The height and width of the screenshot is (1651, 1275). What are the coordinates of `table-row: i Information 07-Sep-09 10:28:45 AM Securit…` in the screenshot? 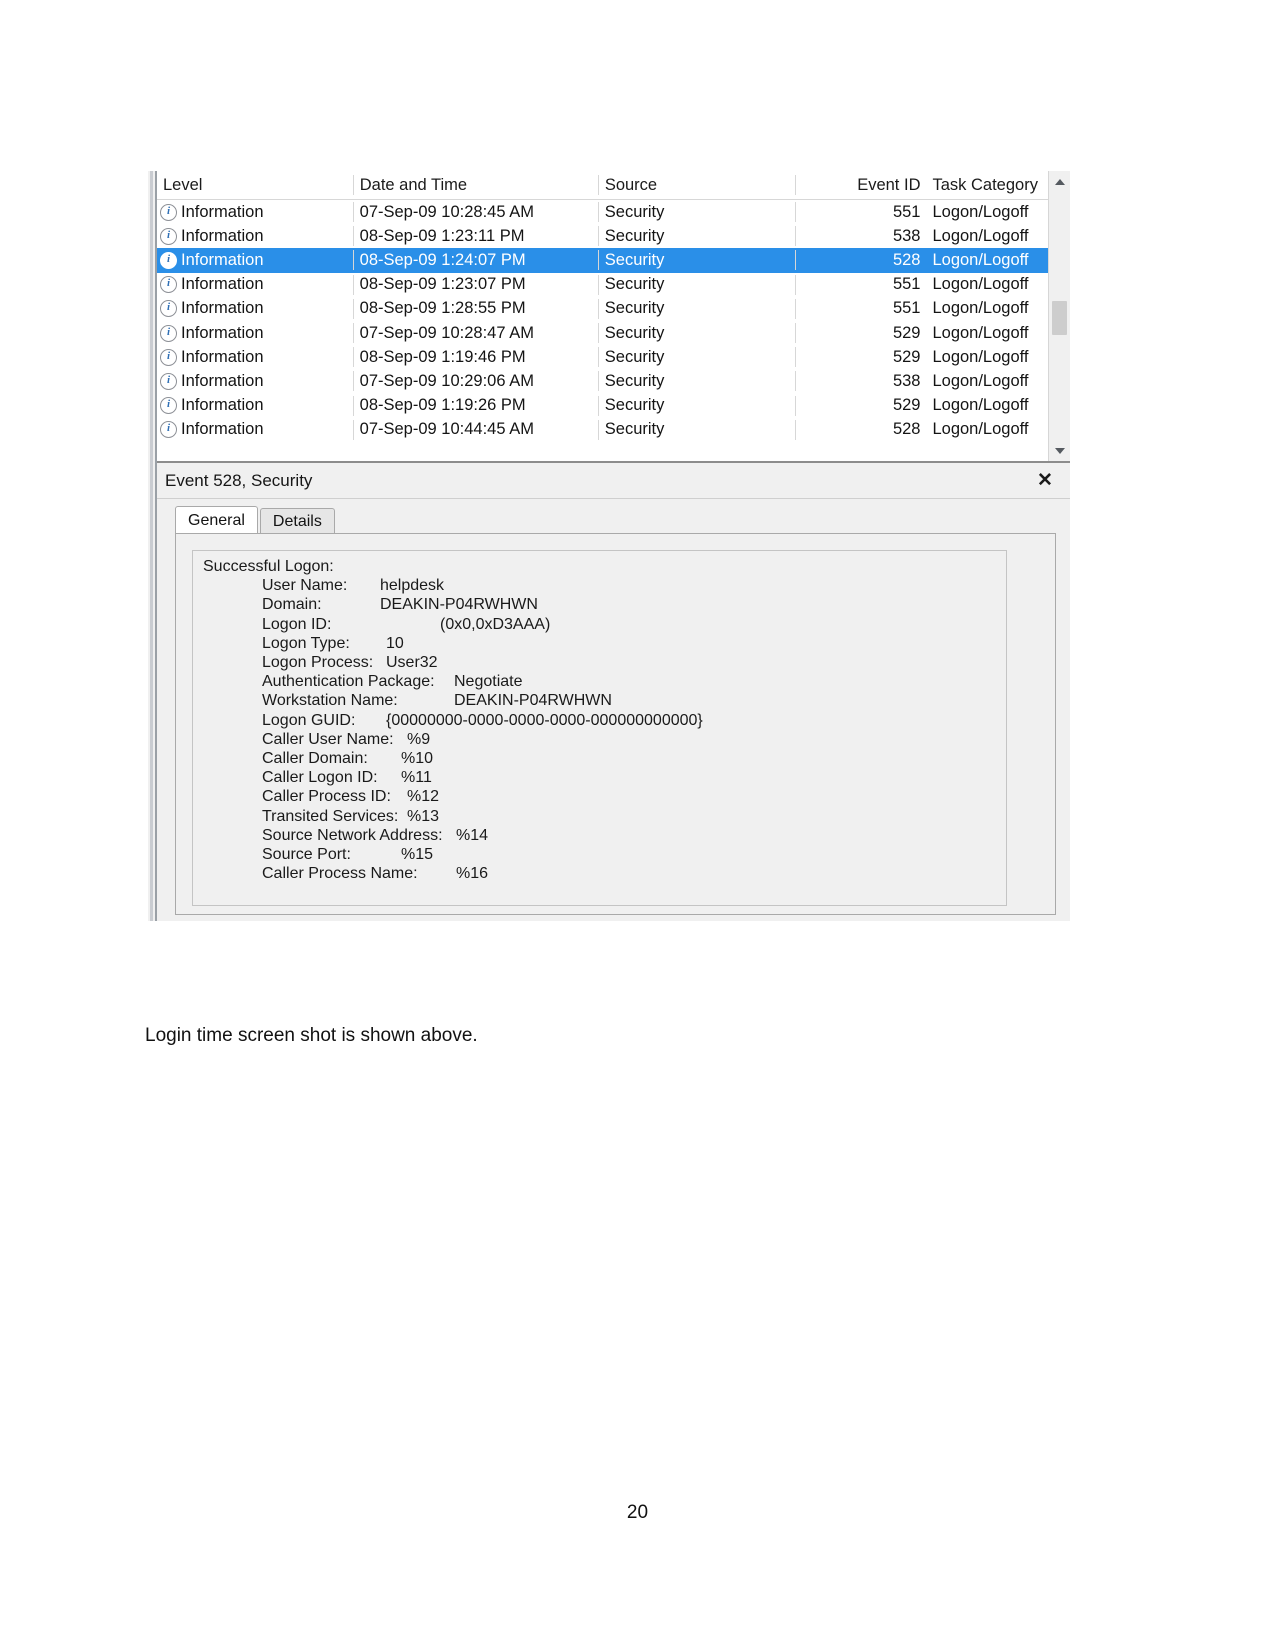 It's located at (613, 212).